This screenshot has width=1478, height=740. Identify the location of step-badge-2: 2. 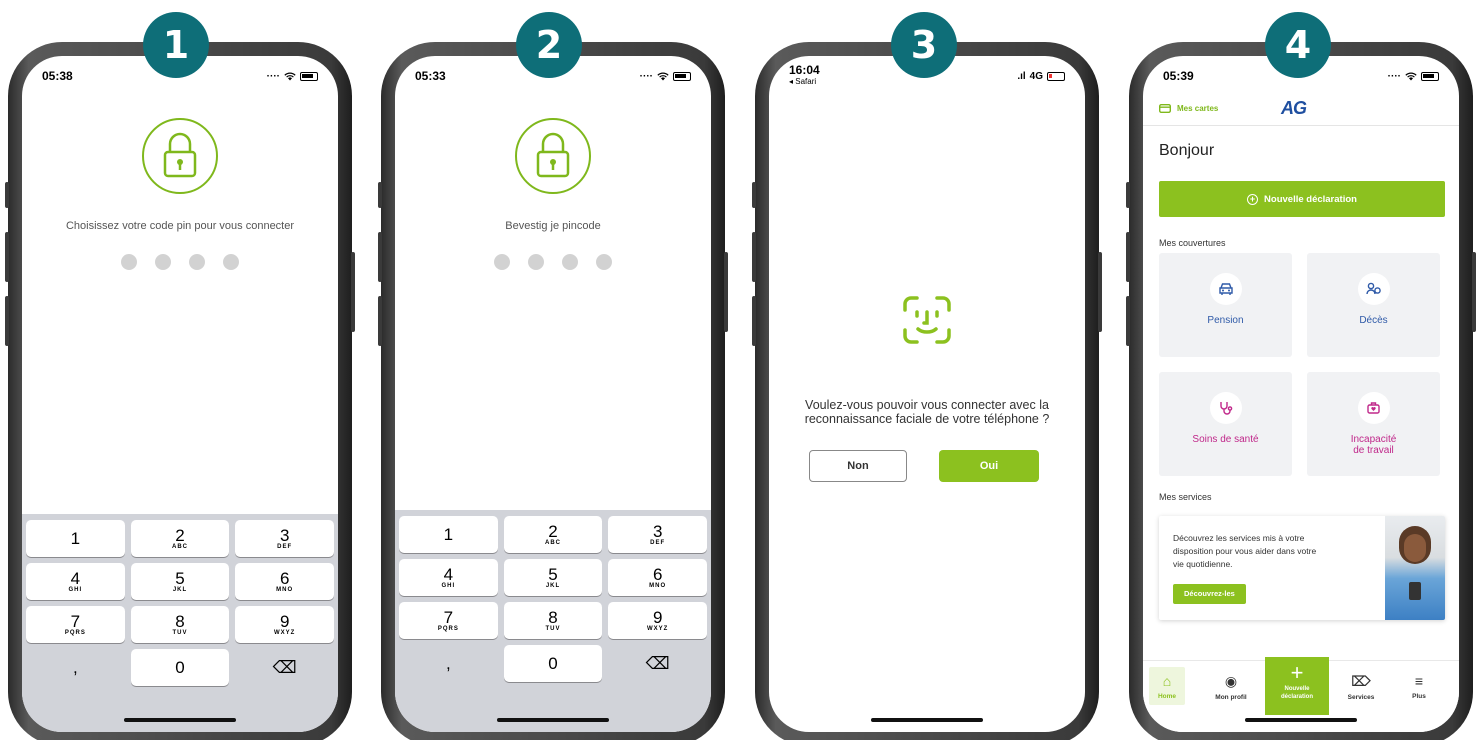
(549, 45).